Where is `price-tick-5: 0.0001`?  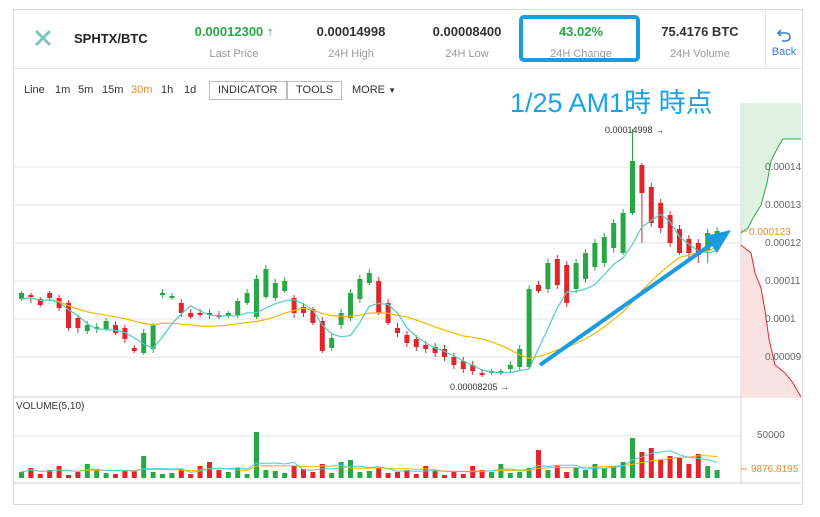 price-tick-5: 0.0001 is located at coordinates (780, 319).